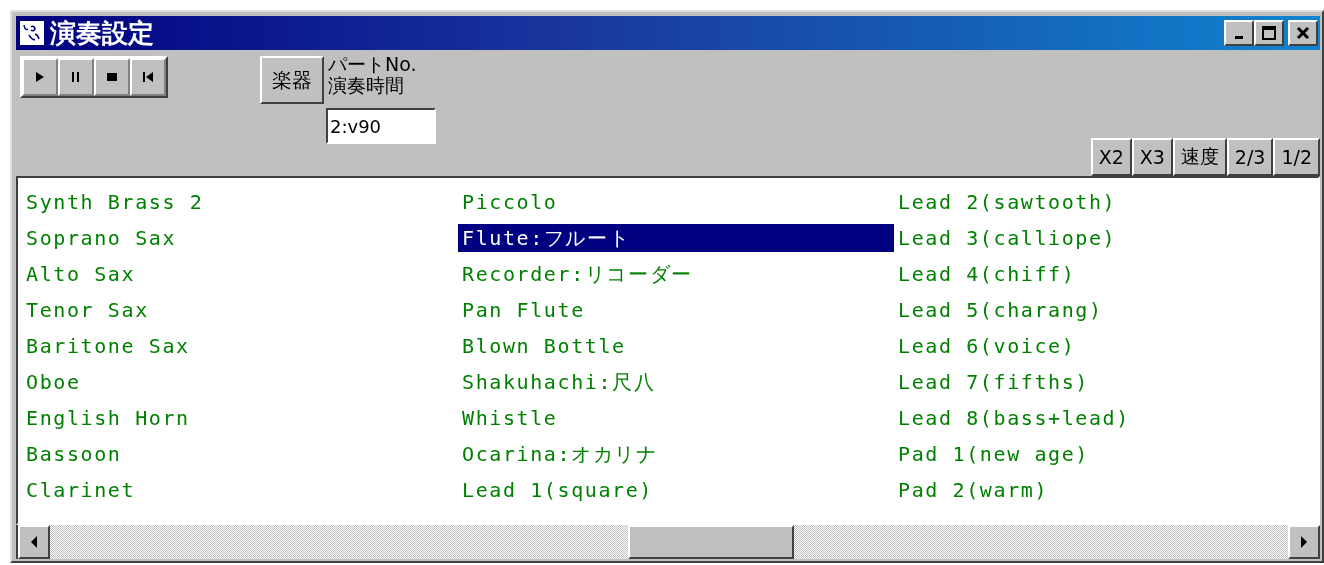  Describe the element at coordinates (676, 238) in the screenshot. I see `instrument-item: Flute:フルート` at that location.